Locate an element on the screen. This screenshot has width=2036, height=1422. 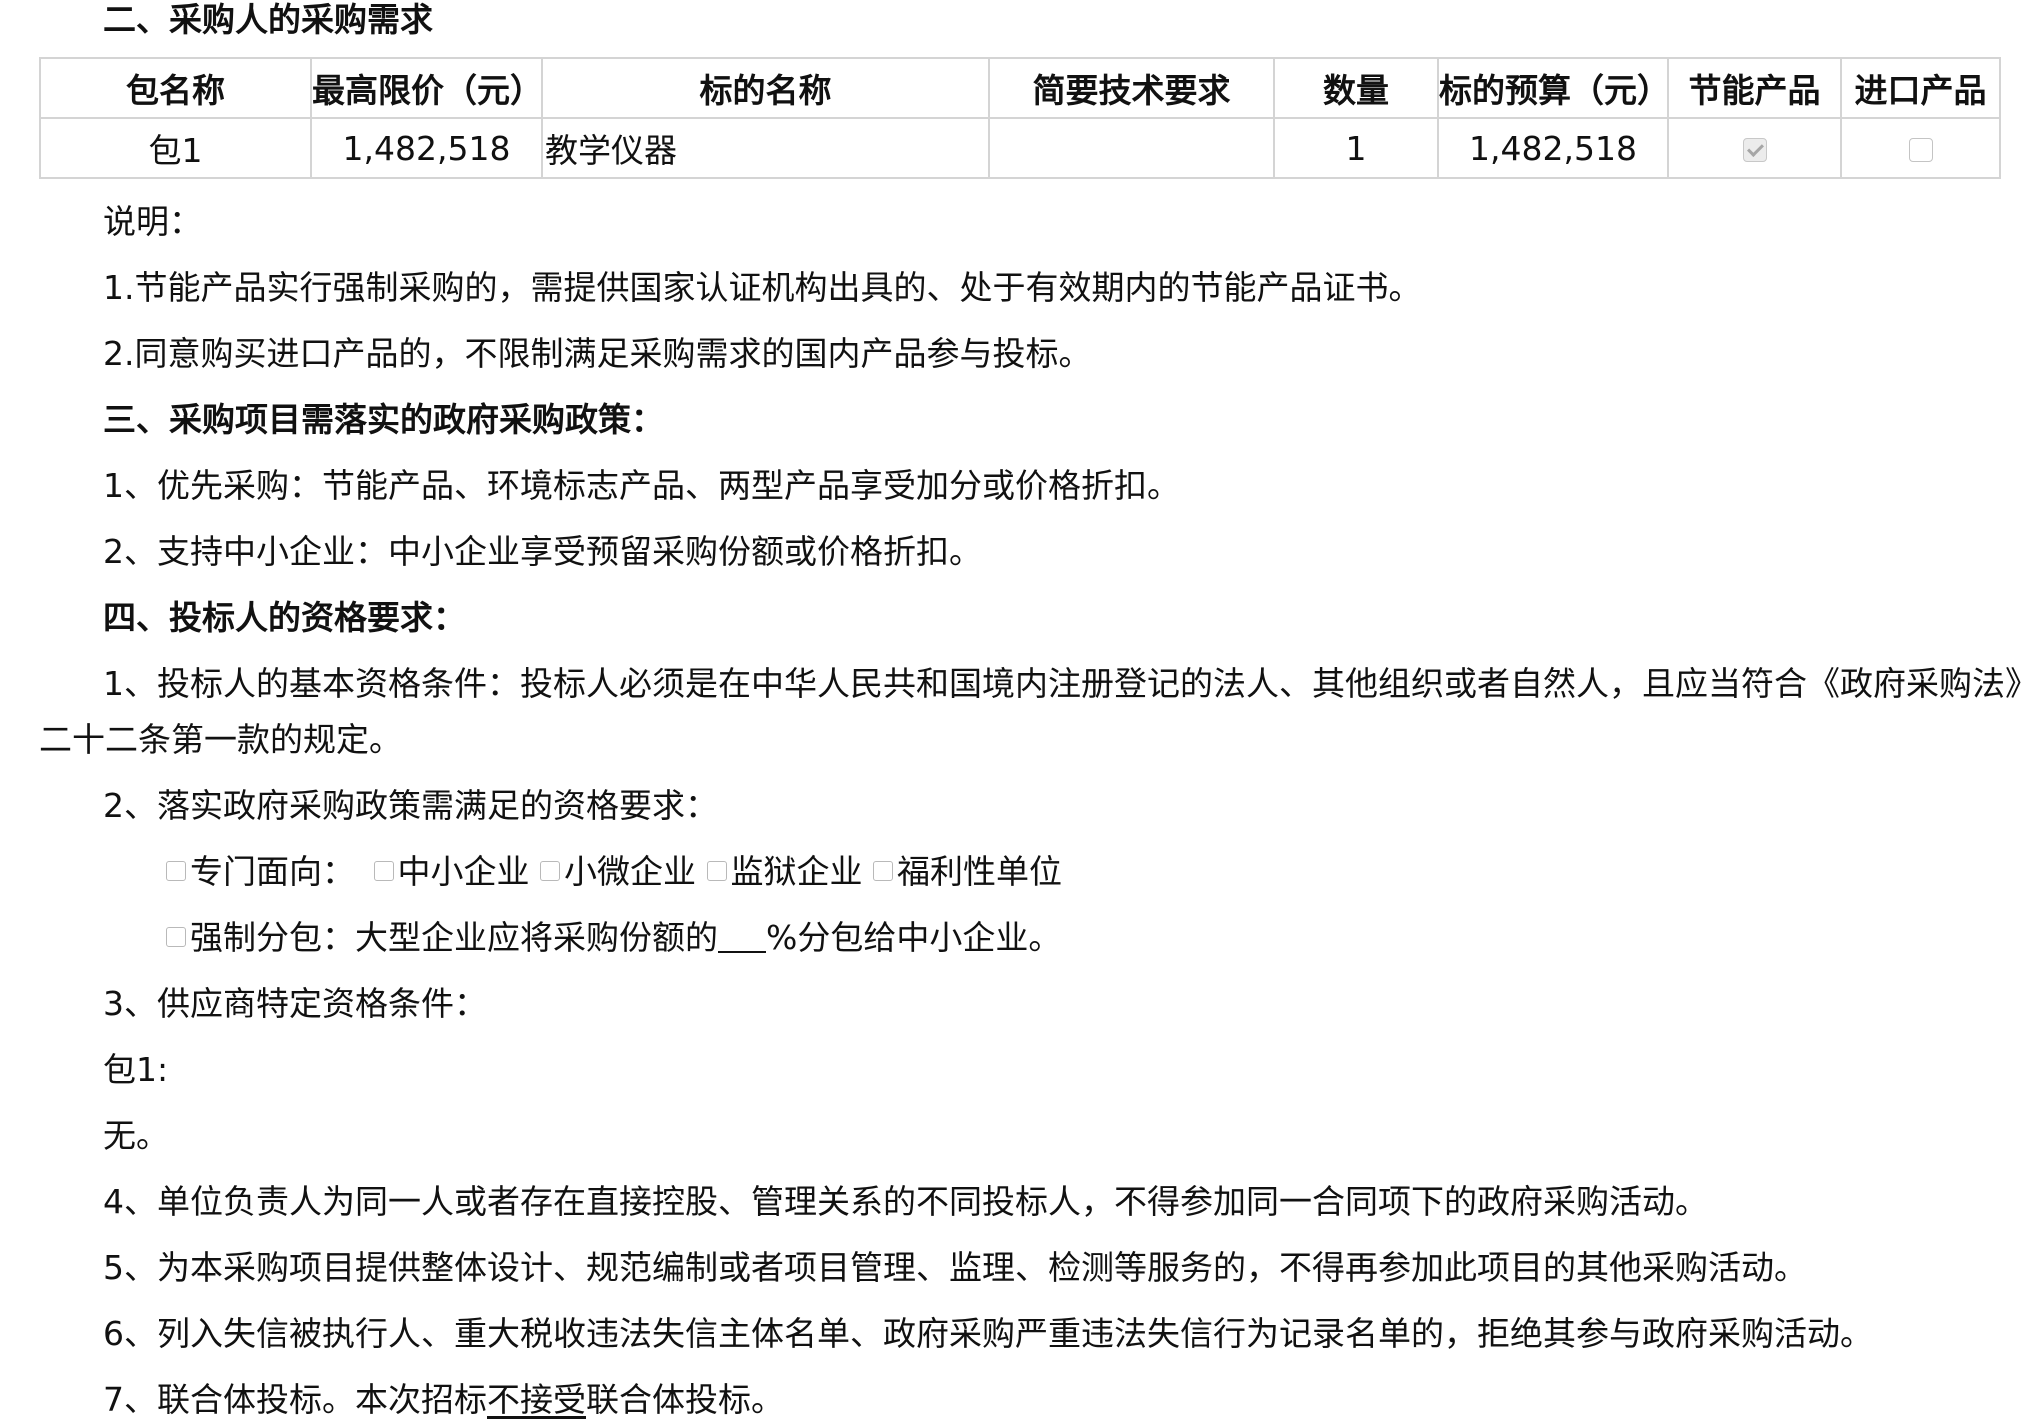
cell-tech-requirements is located at coordinates (1131, 148).